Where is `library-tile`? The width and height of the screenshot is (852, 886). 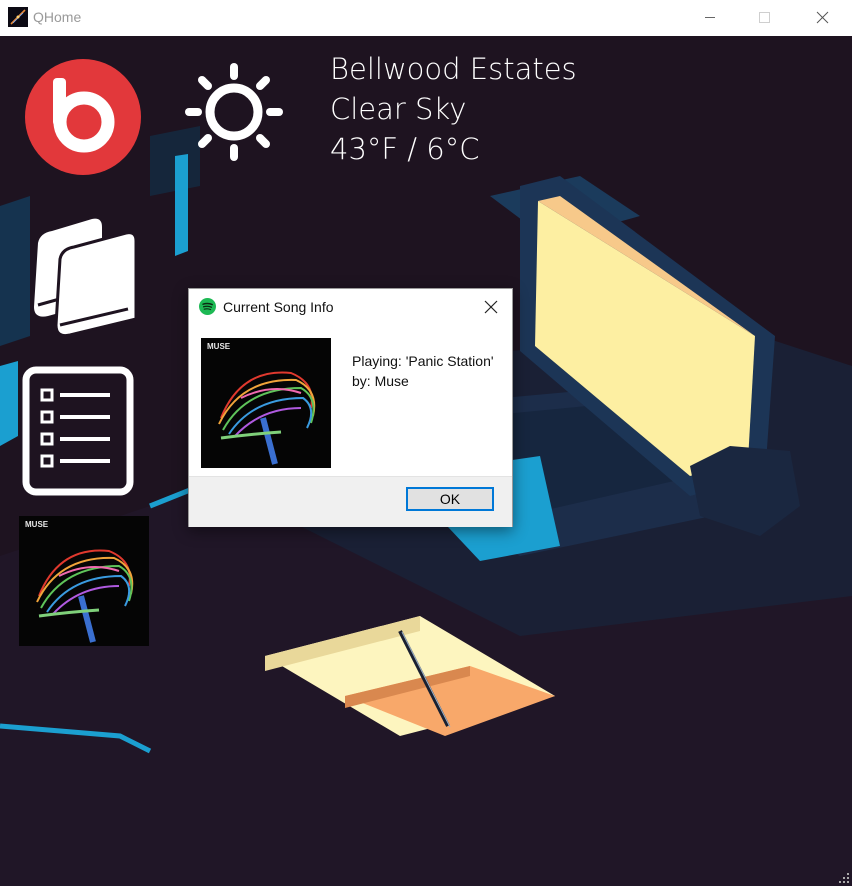
library-tile is located at coordinates (85, 275).